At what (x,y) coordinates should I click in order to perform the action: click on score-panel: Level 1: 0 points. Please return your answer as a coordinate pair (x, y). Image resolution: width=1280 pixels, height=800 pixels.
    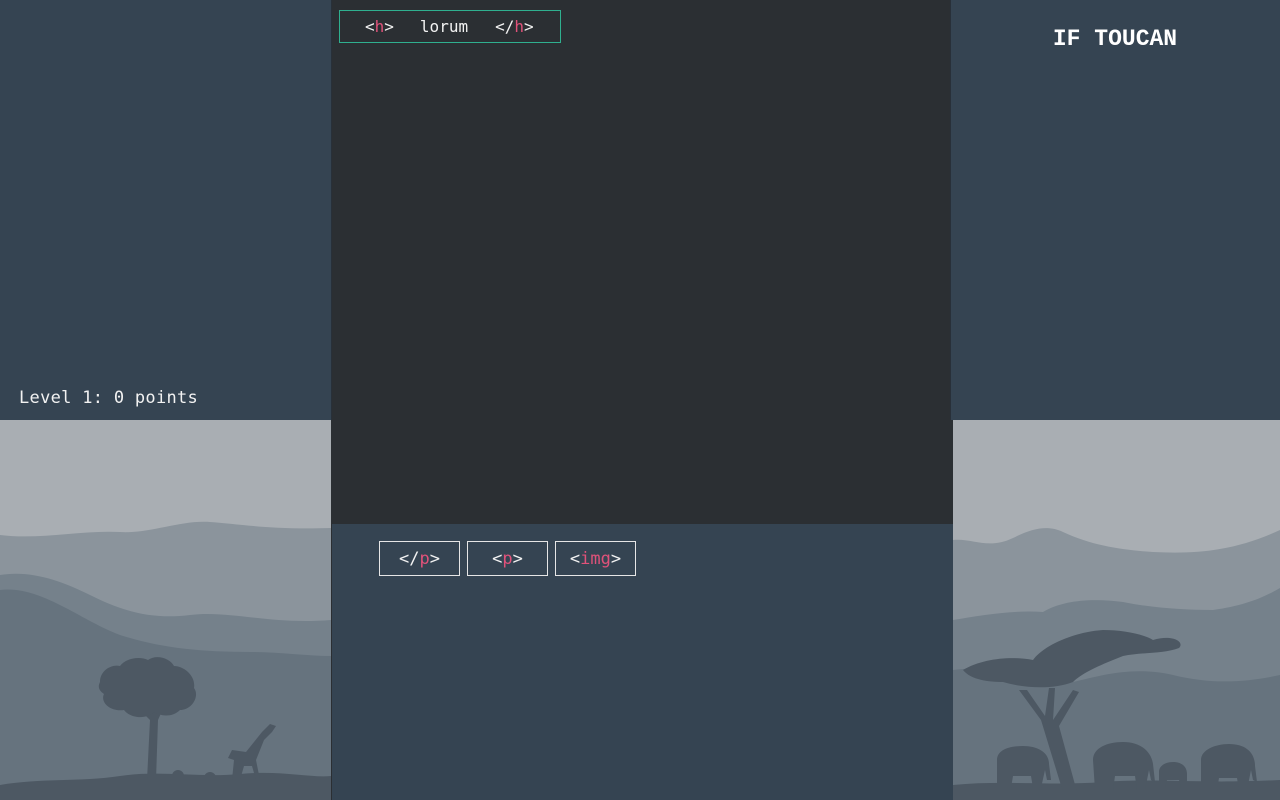
    Looking at the image, I should click on (166, 210).